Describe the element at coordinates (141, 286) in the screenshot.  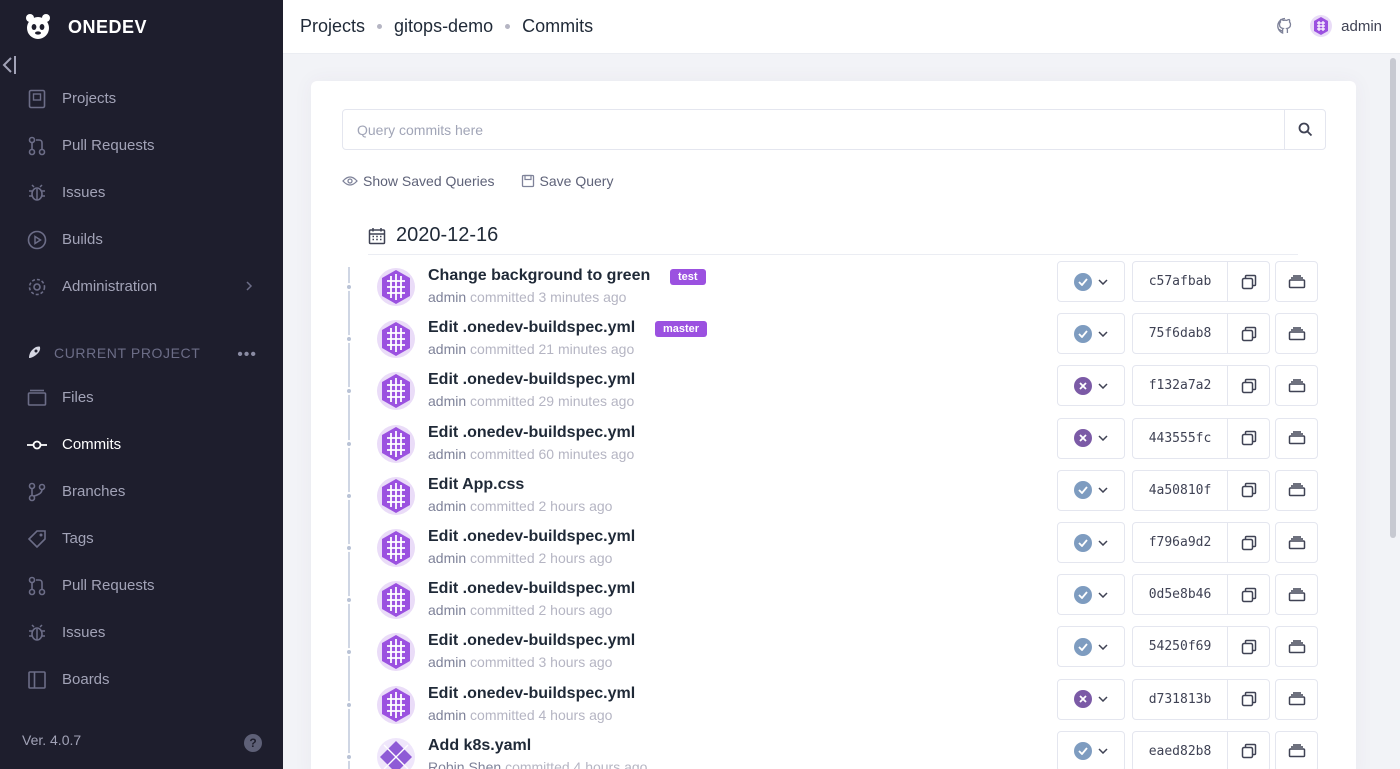
I see `sidebar-item-administration: Administration` at that location.